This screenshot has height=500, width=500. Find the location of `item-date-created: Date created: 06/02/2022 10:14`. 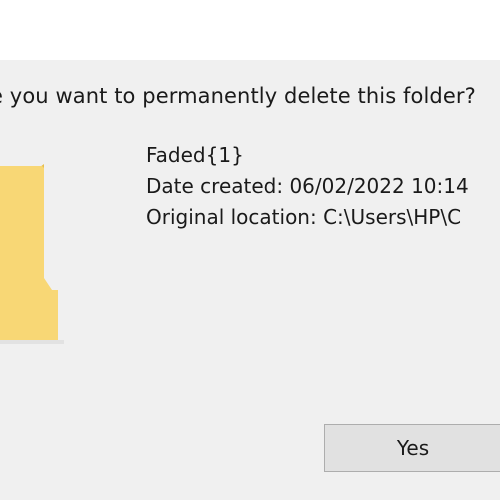

item-date-created: Date created: 06/02/2022 10:14 is located at coordinates (307, 186).